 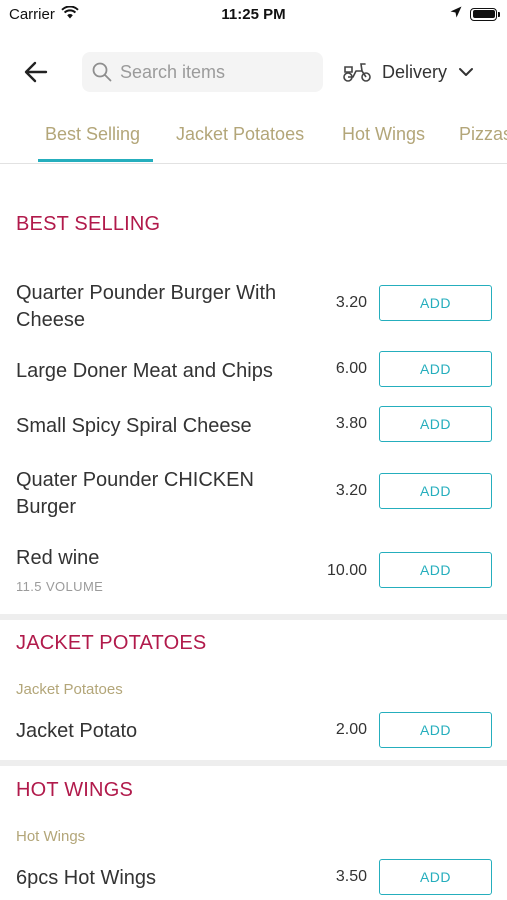 I want to click on status-bar: Carrier 11:25 PM, so click(x=253, y=14).